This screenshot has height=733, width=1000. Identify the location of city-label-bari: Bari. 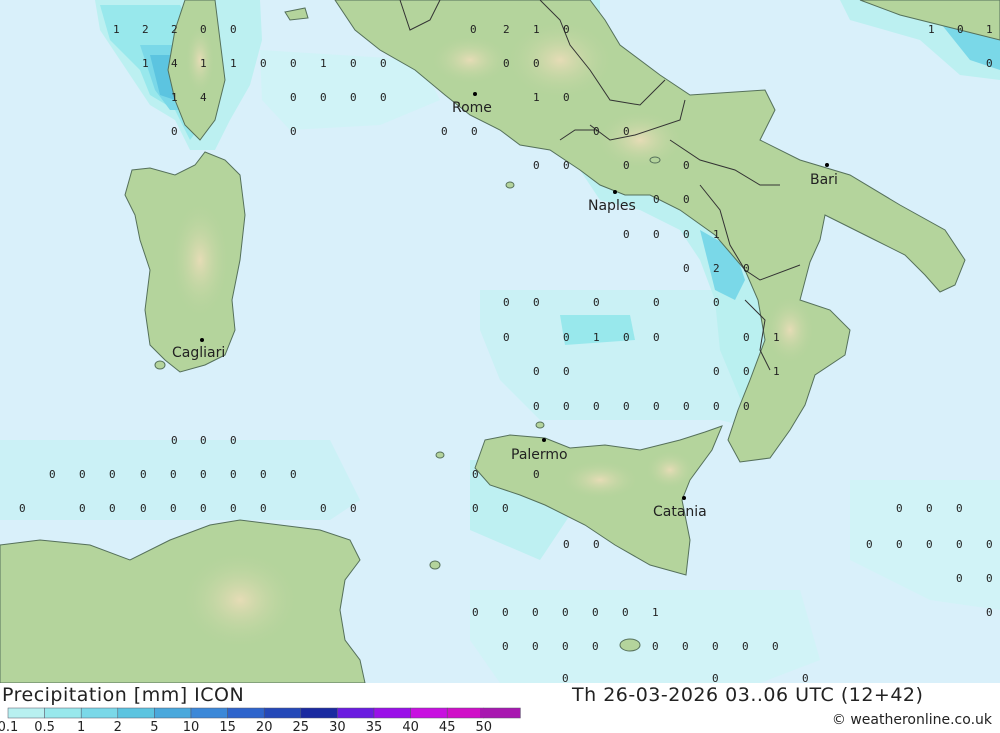
(824, 180).